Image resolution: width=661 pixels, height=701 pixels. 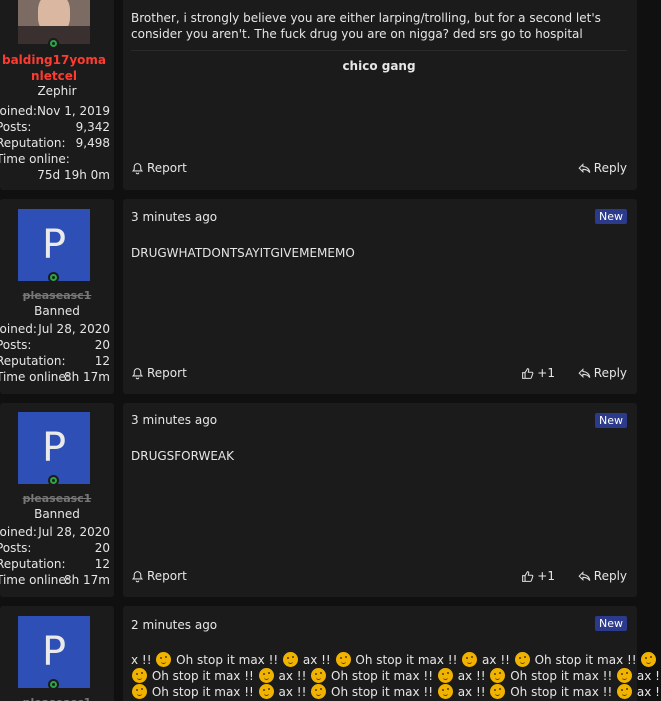 What do you see at coordinates (174, 625) in the screenshot?
I see `post-timestamp: 2 minutes ago` at bounding box center [174, 625].